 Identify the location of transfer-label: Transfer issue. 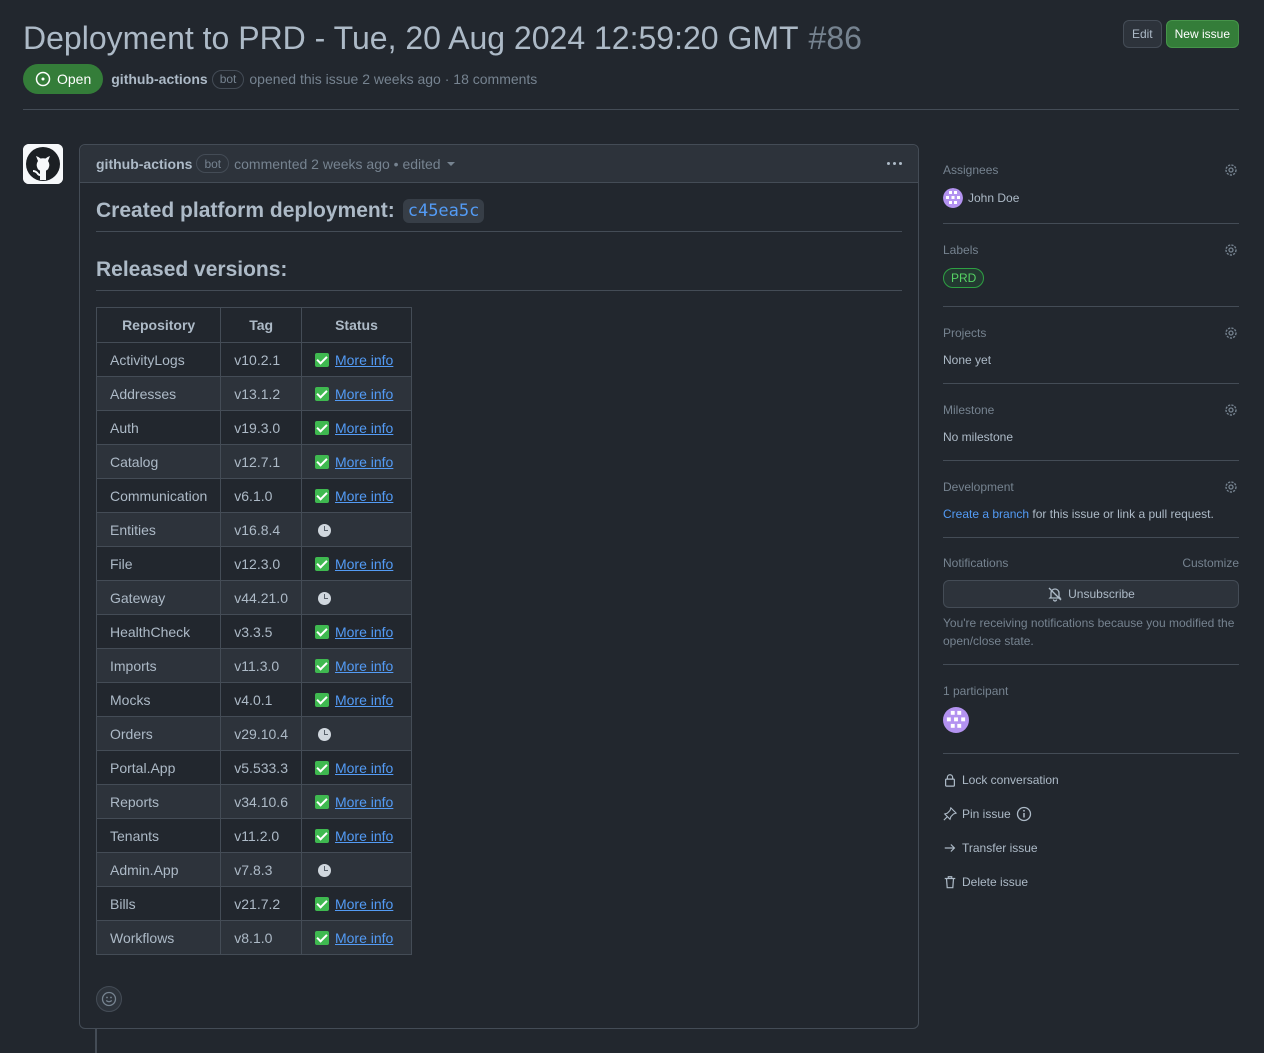
(1000, 848).